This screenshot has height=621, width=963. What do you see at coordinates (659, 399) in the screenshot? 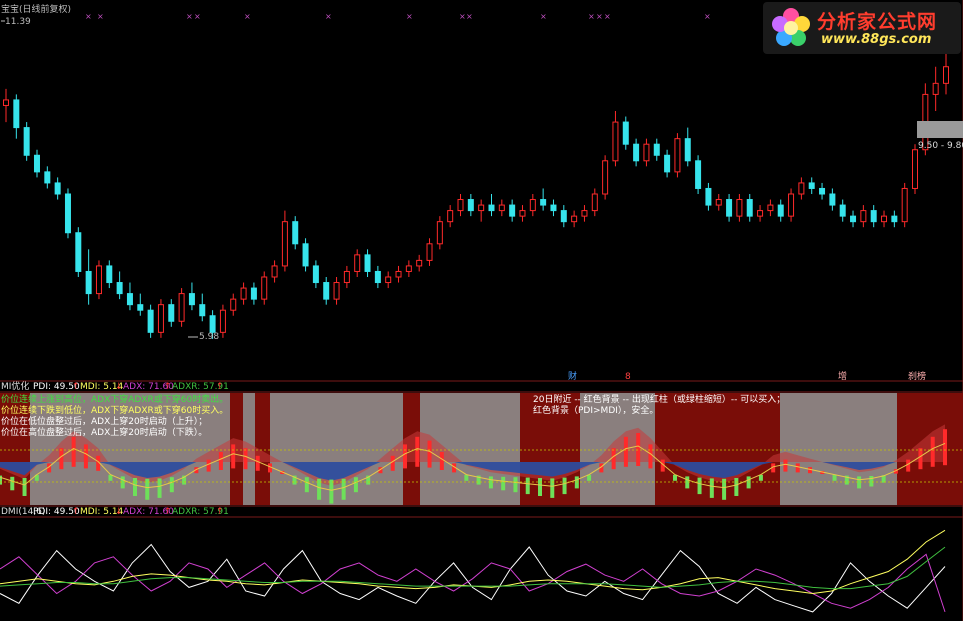
I see `ind1-legend-right-1: 20日附近 -- 红色背景 -- 出现红柱（或绿柱缩短）-- 可以买入；` at bounding box center [659, 399].